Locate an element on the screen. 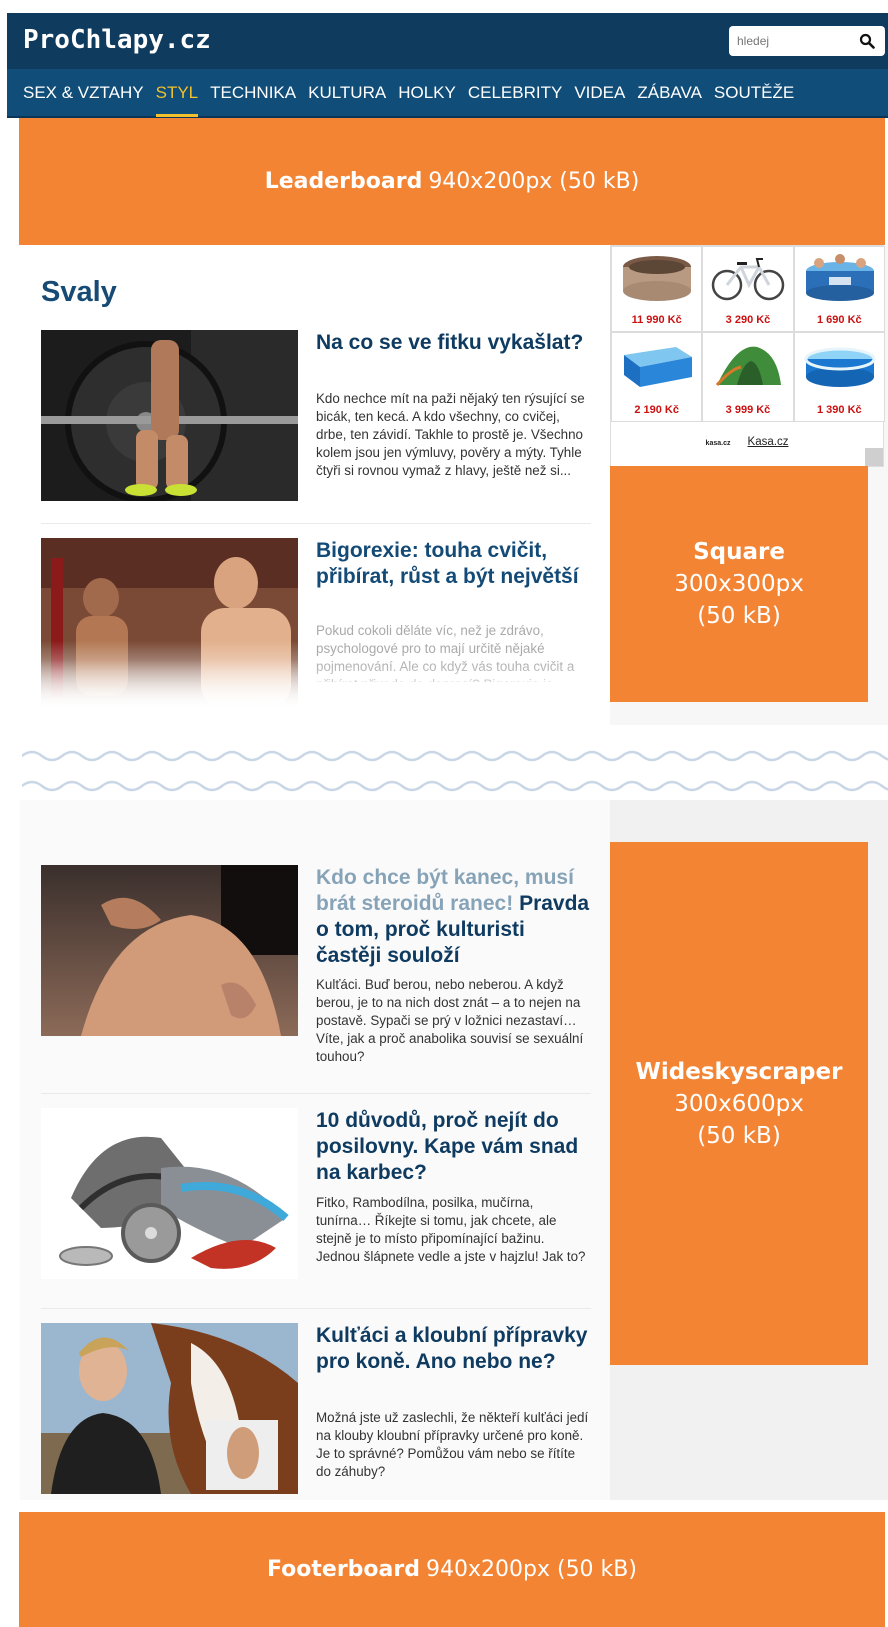  nav-item-kultura: KULTURA is located at coordinates (347, 92).